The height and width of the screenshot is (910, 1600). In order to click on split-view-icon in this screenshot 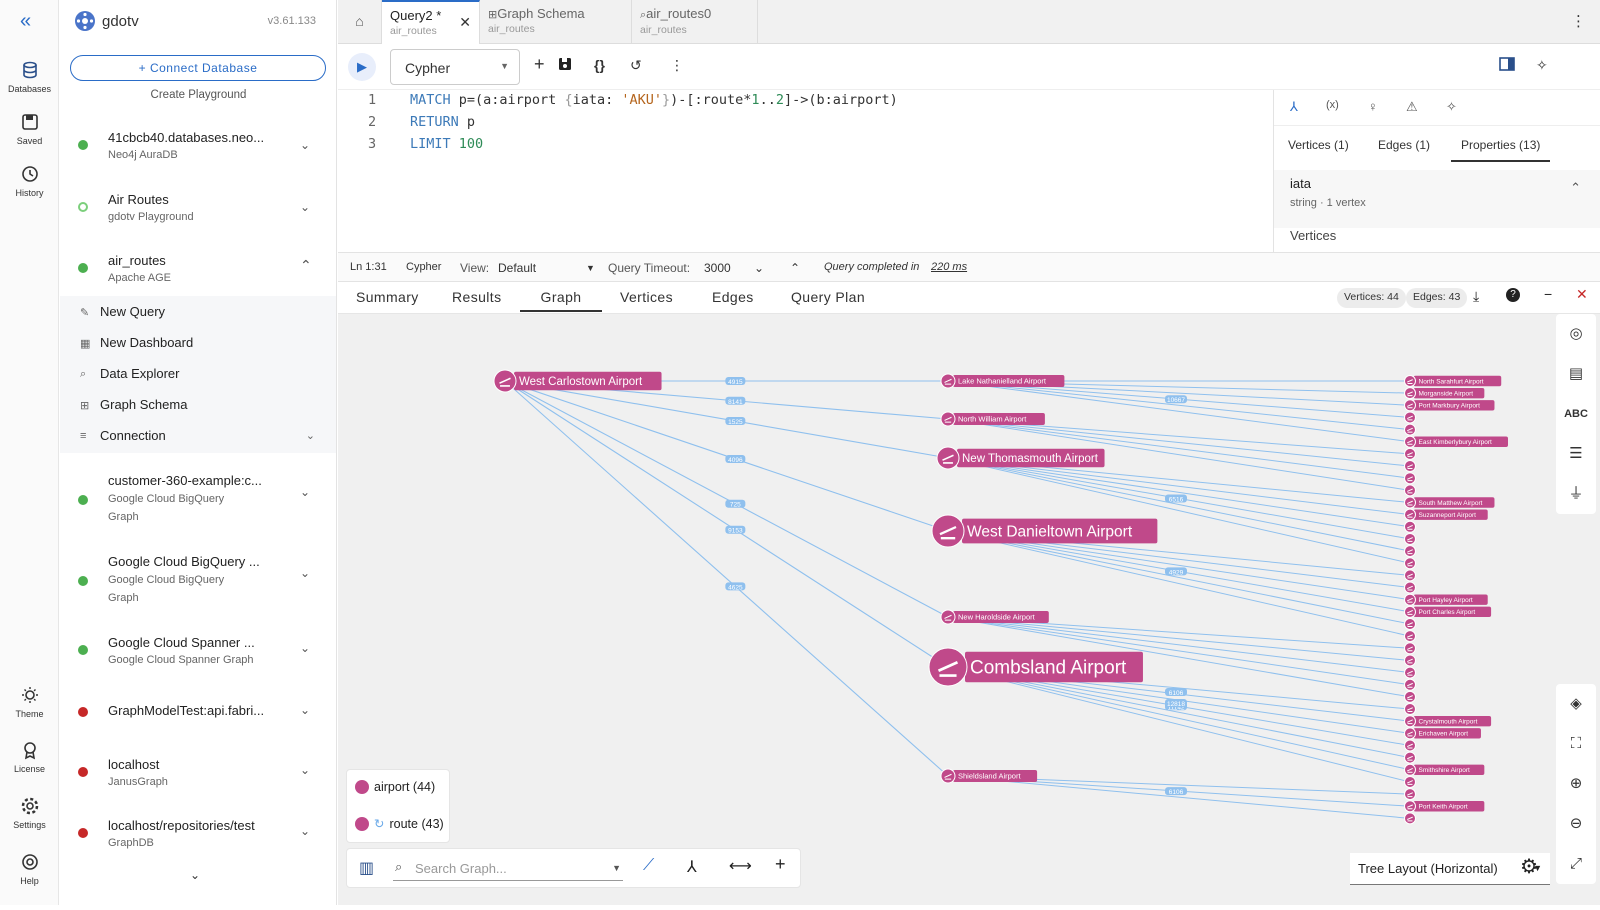, I will do `click(1507, 65)`.